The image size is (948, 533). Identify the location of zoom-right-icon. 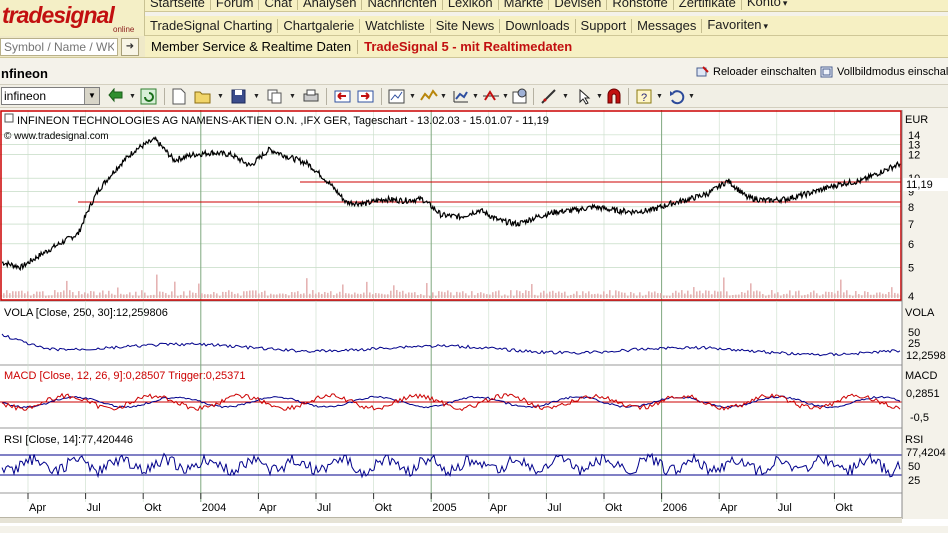
(366, 96).